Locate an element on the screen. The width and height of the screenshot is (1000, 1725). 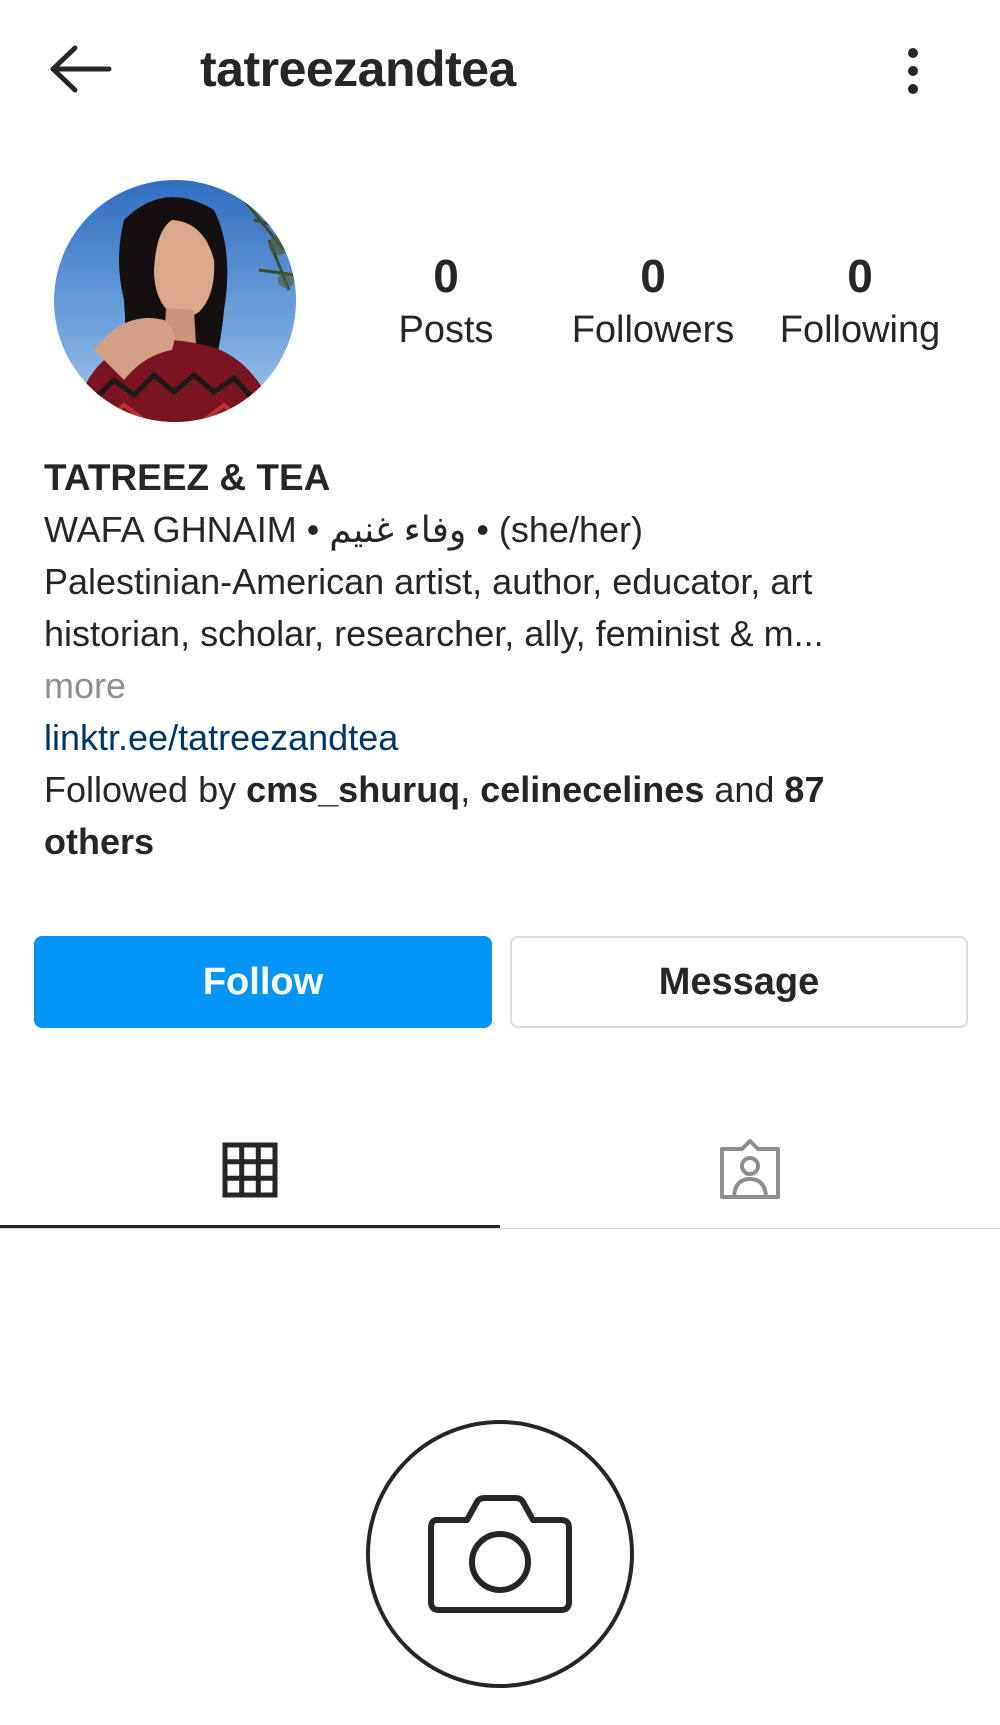
followers-stat: 0 Followers is located at coordinates (653, 302).